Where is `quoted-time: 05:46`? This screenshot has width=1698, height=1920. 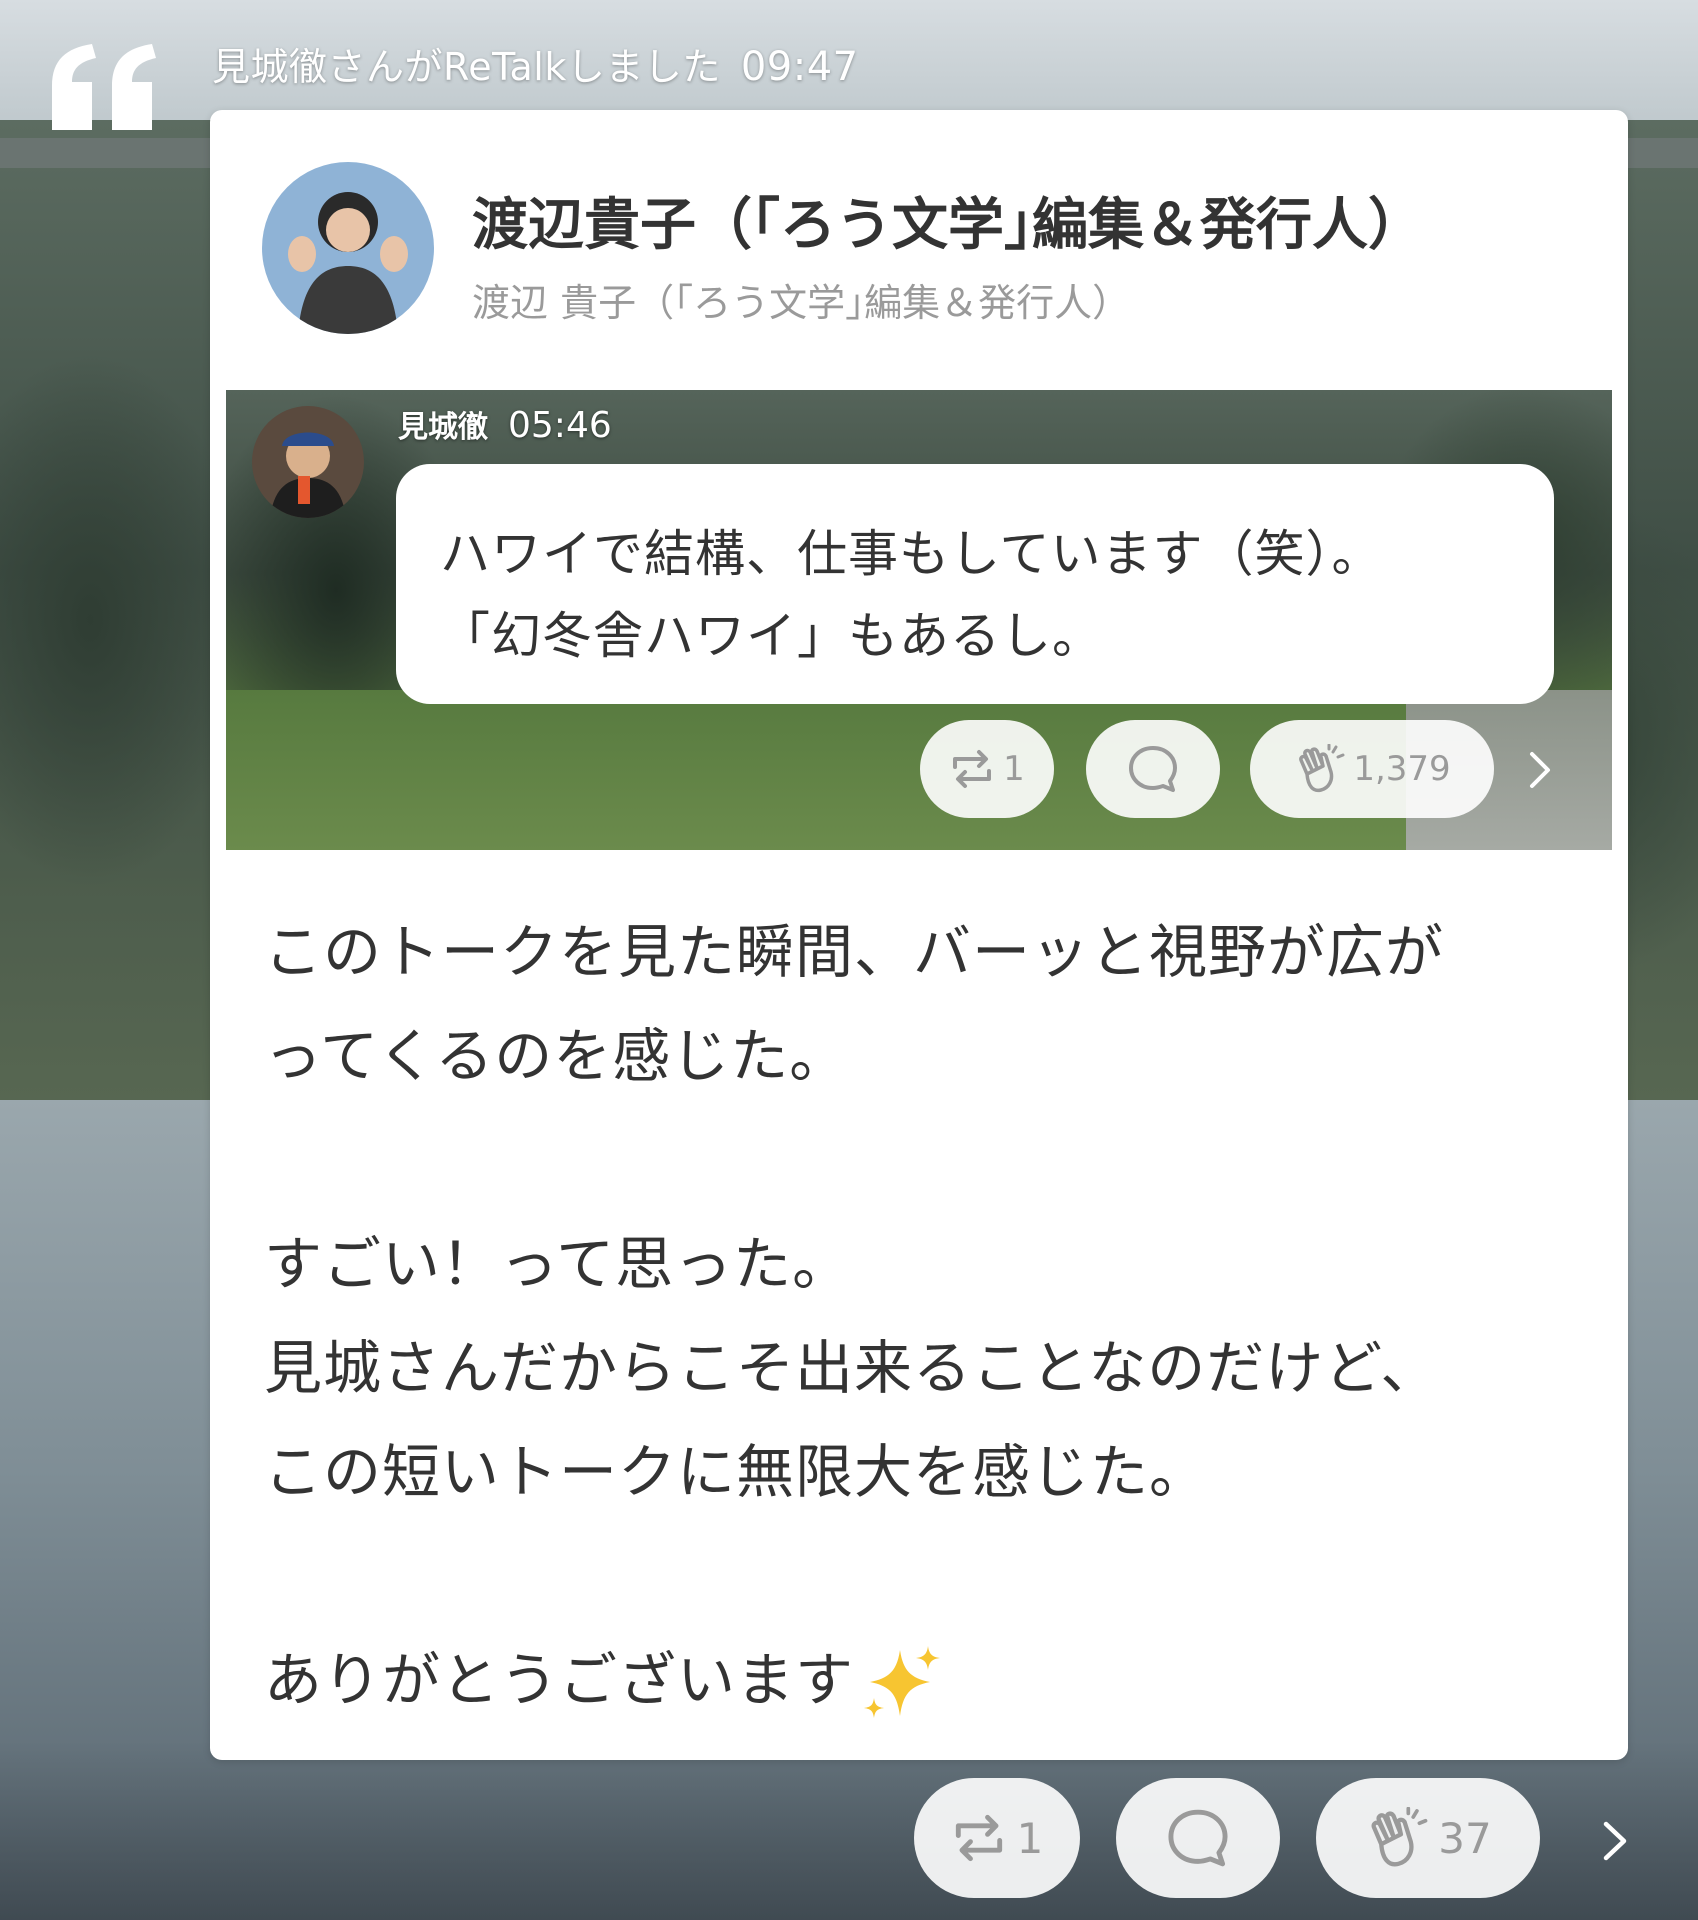 quoted-time: 05:46 is located at coordinates (560, 425).